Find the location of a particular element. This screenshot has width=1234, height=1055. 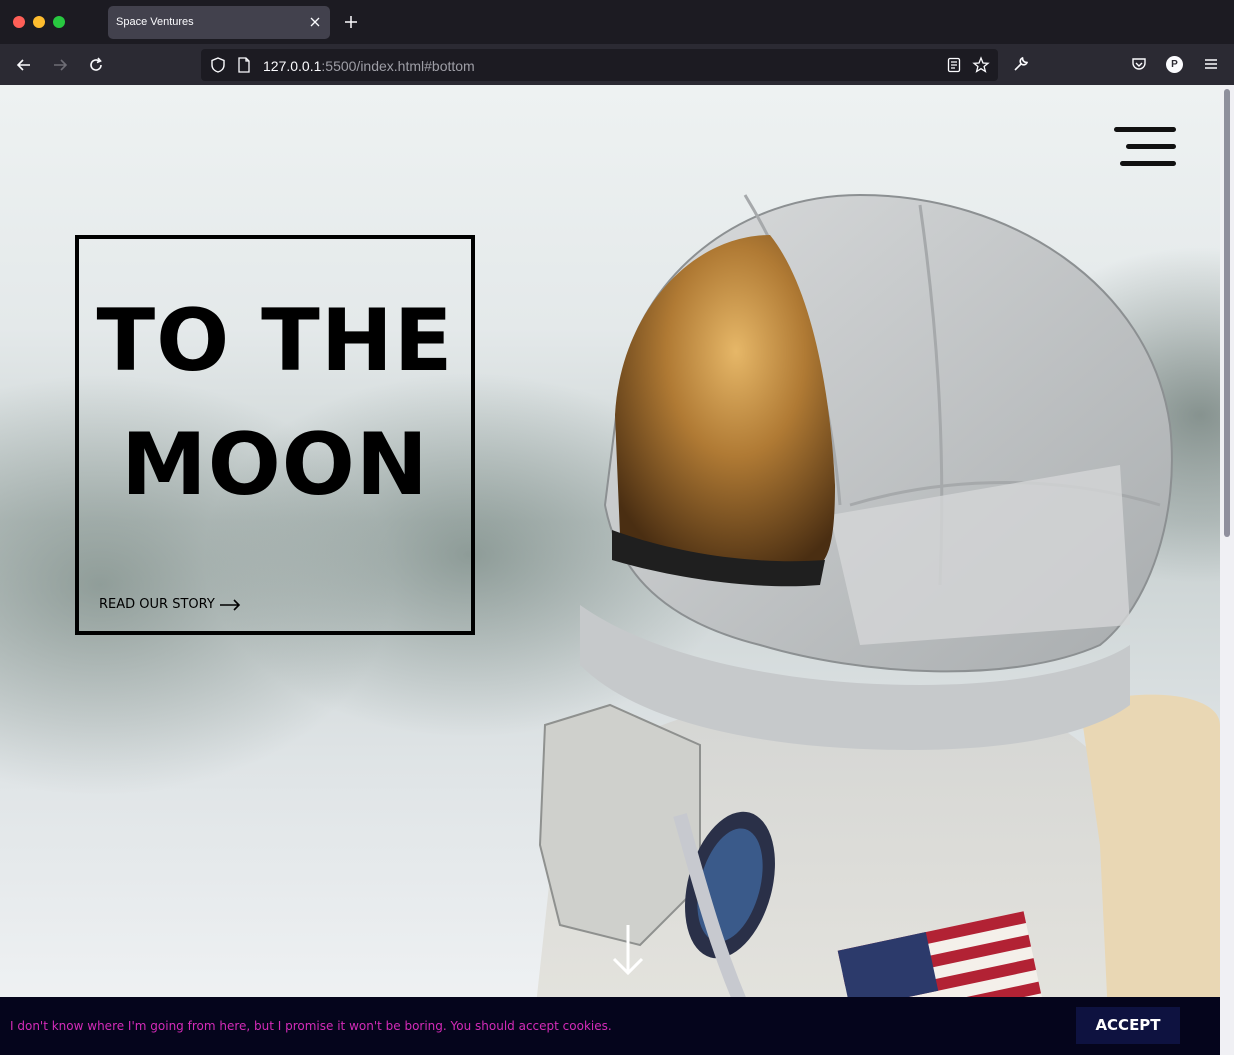

arrow-left-icon is located at coordinates (24, 65).